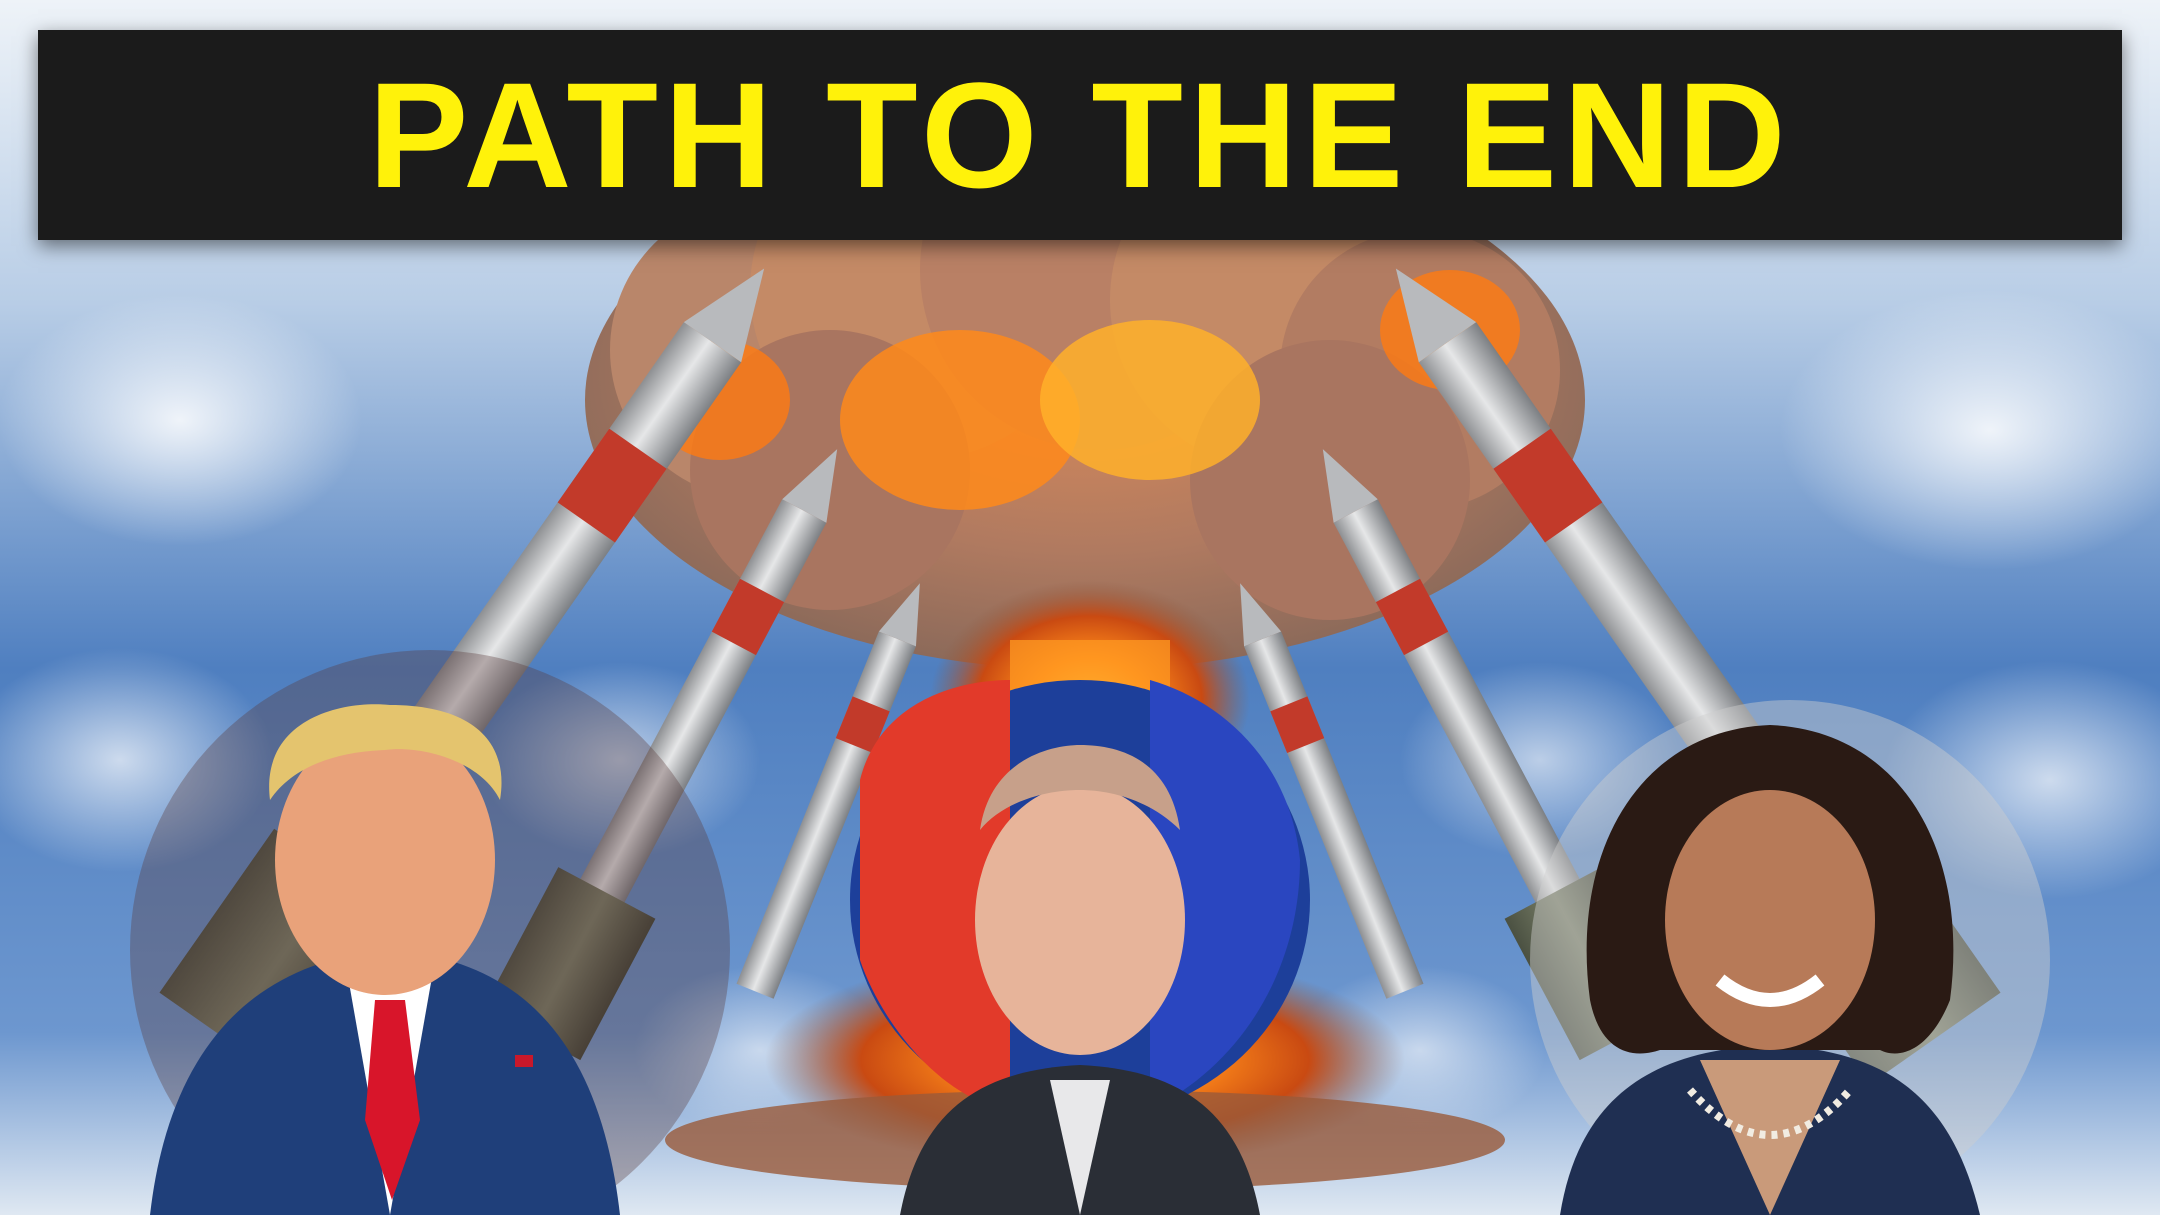 The height and width of the screenshot is (1215, 2160). Describe the element at coordinates (430, 932) in the screenshot. I see `left-portrait` at that location.